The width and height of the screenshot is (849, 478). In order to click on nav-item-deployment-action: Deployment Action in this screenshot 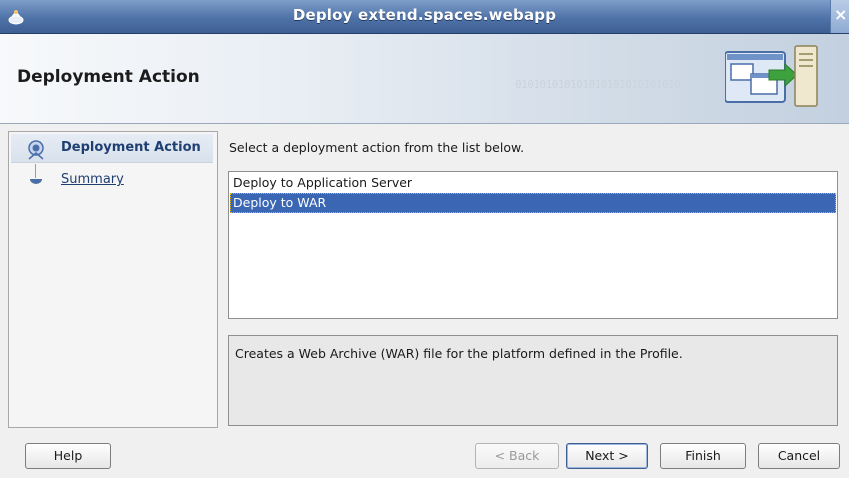, I will do `click(112, 148)`.